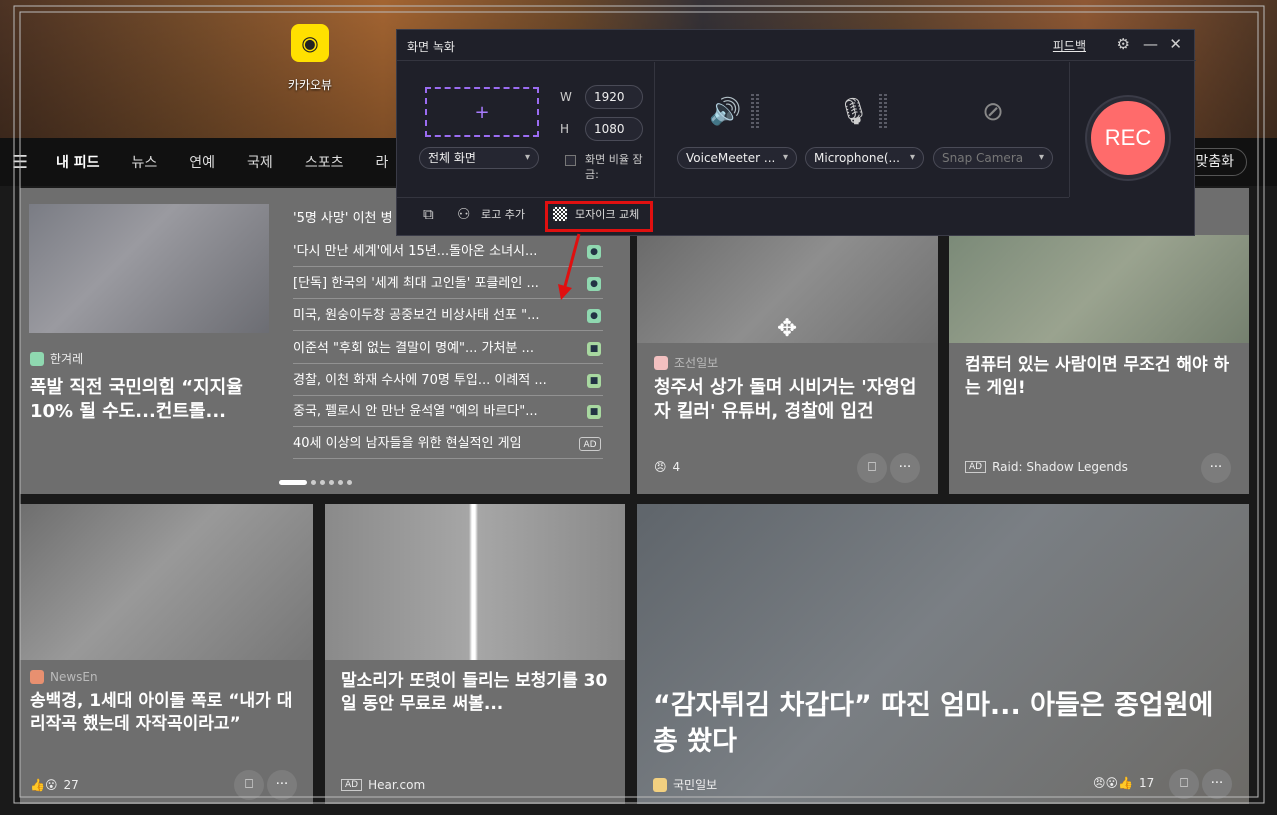 The width and height of the screenshot is (1277, 815). Describe the element at coordinates (74, 677) in the screenshot. I see `source-name: NewsEn` at that location.